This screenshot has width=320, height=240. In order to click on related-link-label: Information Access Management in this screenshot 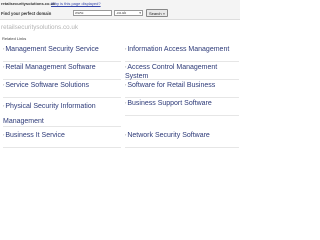, I will do `click(178, 49)`.